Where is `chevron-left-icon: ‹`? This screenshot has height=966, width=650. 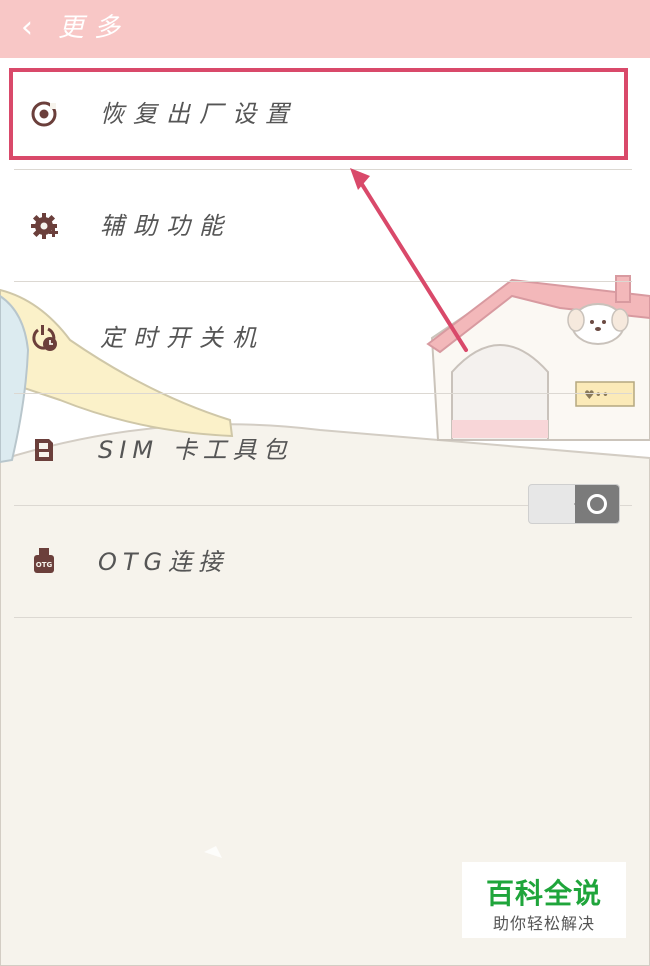
chevron-left-icon: ‹ is located at coordinates (27, 28).